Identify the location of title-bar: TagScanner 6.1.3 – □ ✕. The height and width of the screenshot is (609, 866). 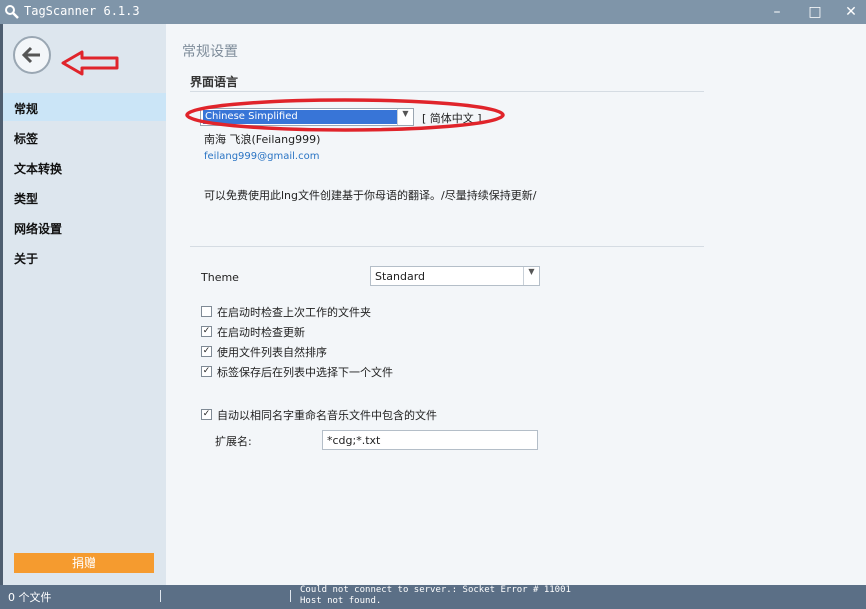
(433, 12).